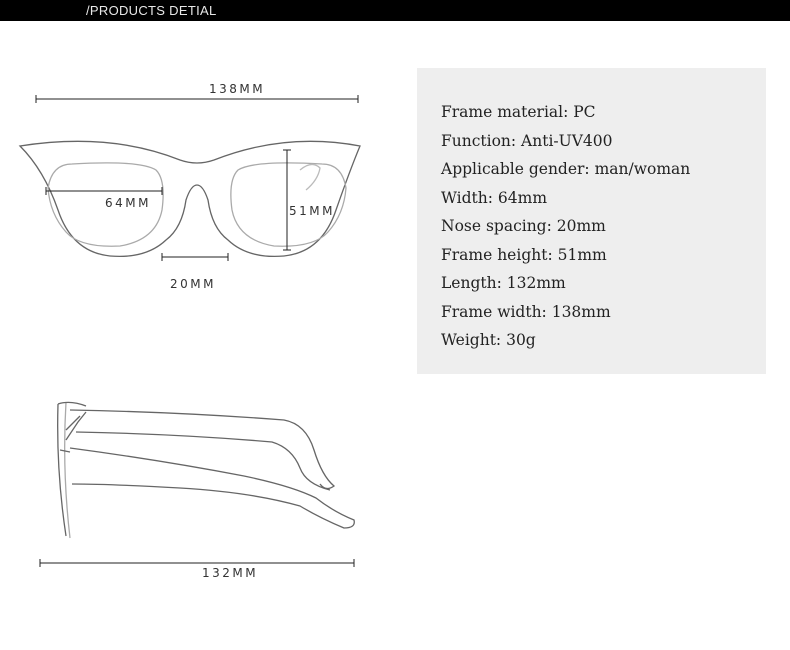  What do you see at coordinates (237, 89) in the screenshot?
I see `total-width-label: 138MM` at bounding box center [237, 89].